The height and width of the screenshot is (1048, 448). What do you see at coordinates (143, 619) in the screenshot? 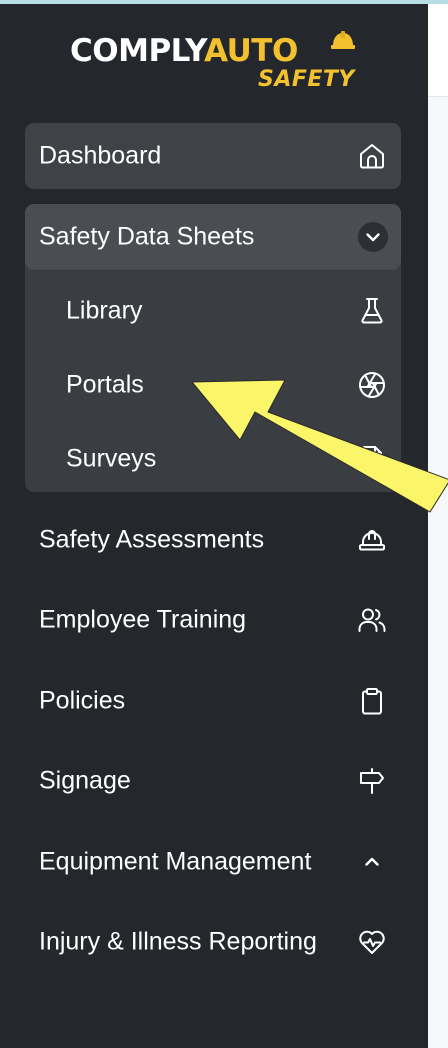
I see `sidebar-item-label: Employee Training` at bounding box center [143, 619].